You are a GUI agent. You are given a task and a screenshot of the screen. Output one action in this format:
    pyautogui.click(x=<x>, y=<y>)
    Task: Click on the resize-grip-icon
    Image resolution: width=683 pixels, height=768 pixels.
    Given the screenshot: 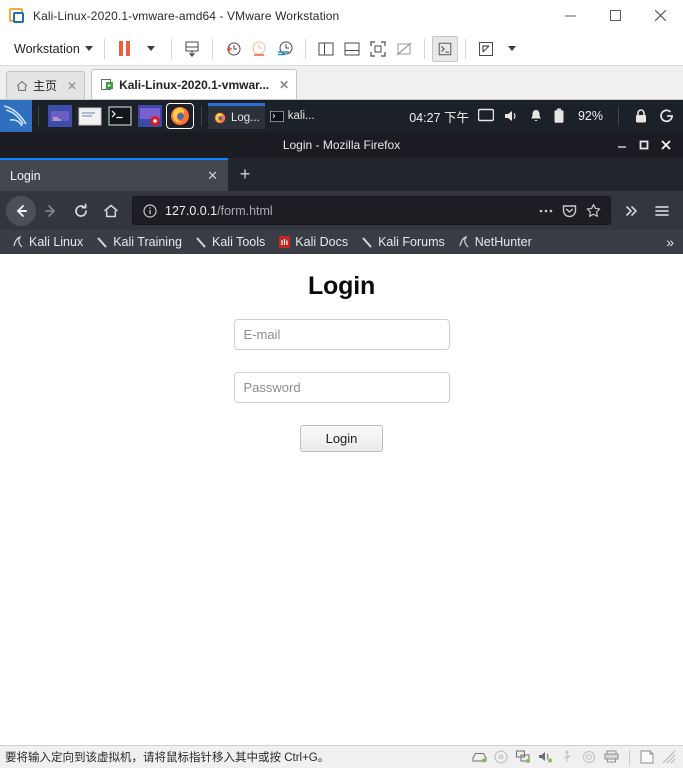 What is the action you would take?
    pyautogui.click(x=669, y=757)
    